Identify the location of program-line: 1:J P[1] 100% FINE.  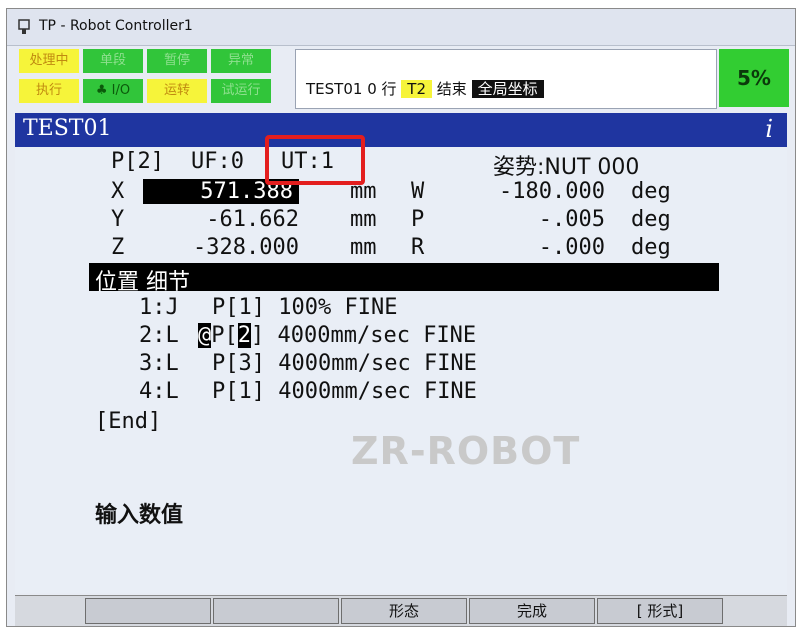
(268, 307).